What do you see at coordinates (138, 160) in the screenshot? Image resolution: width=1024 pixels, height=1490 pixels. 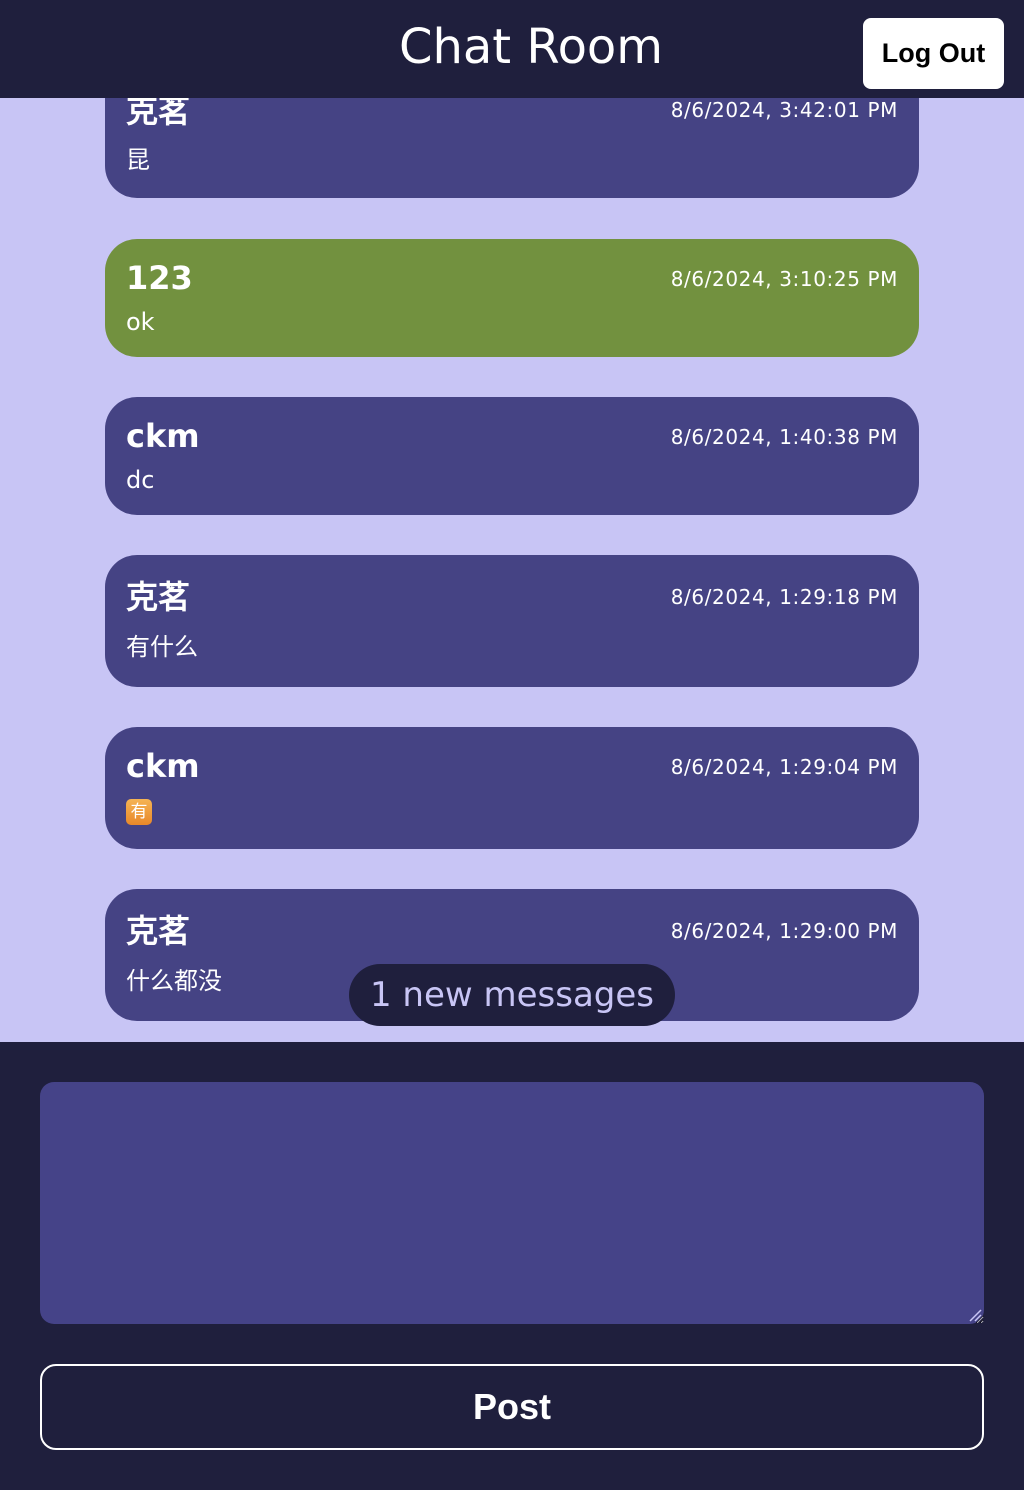 I see `message-text: 昆` at bounding box center [138, 160].